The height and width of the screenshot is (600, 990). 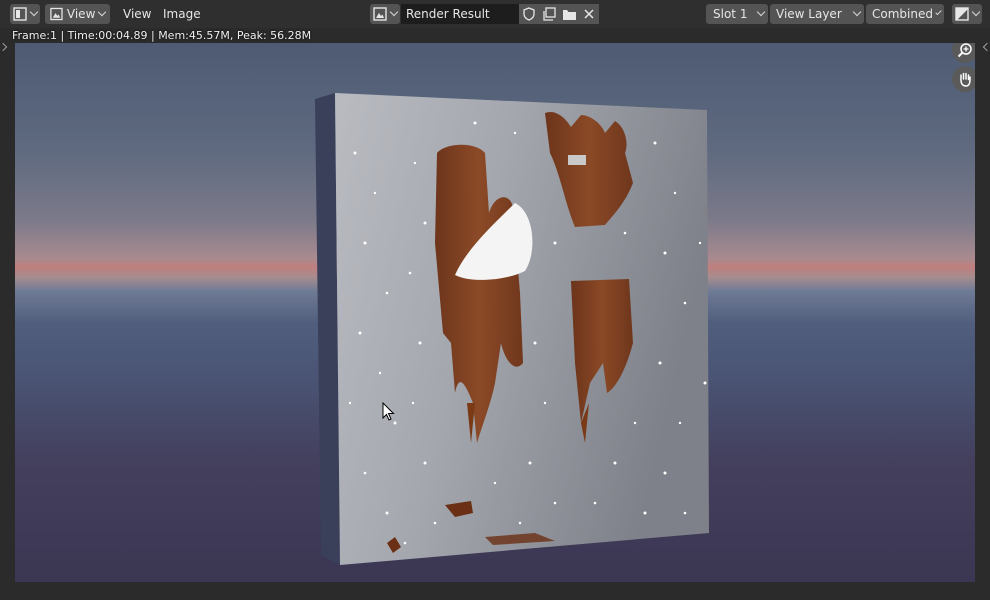 What do you see at coordinates (388, 411) in the screenshot?
I see `mouse-cursor-icon` at bounding box center [388, 411].